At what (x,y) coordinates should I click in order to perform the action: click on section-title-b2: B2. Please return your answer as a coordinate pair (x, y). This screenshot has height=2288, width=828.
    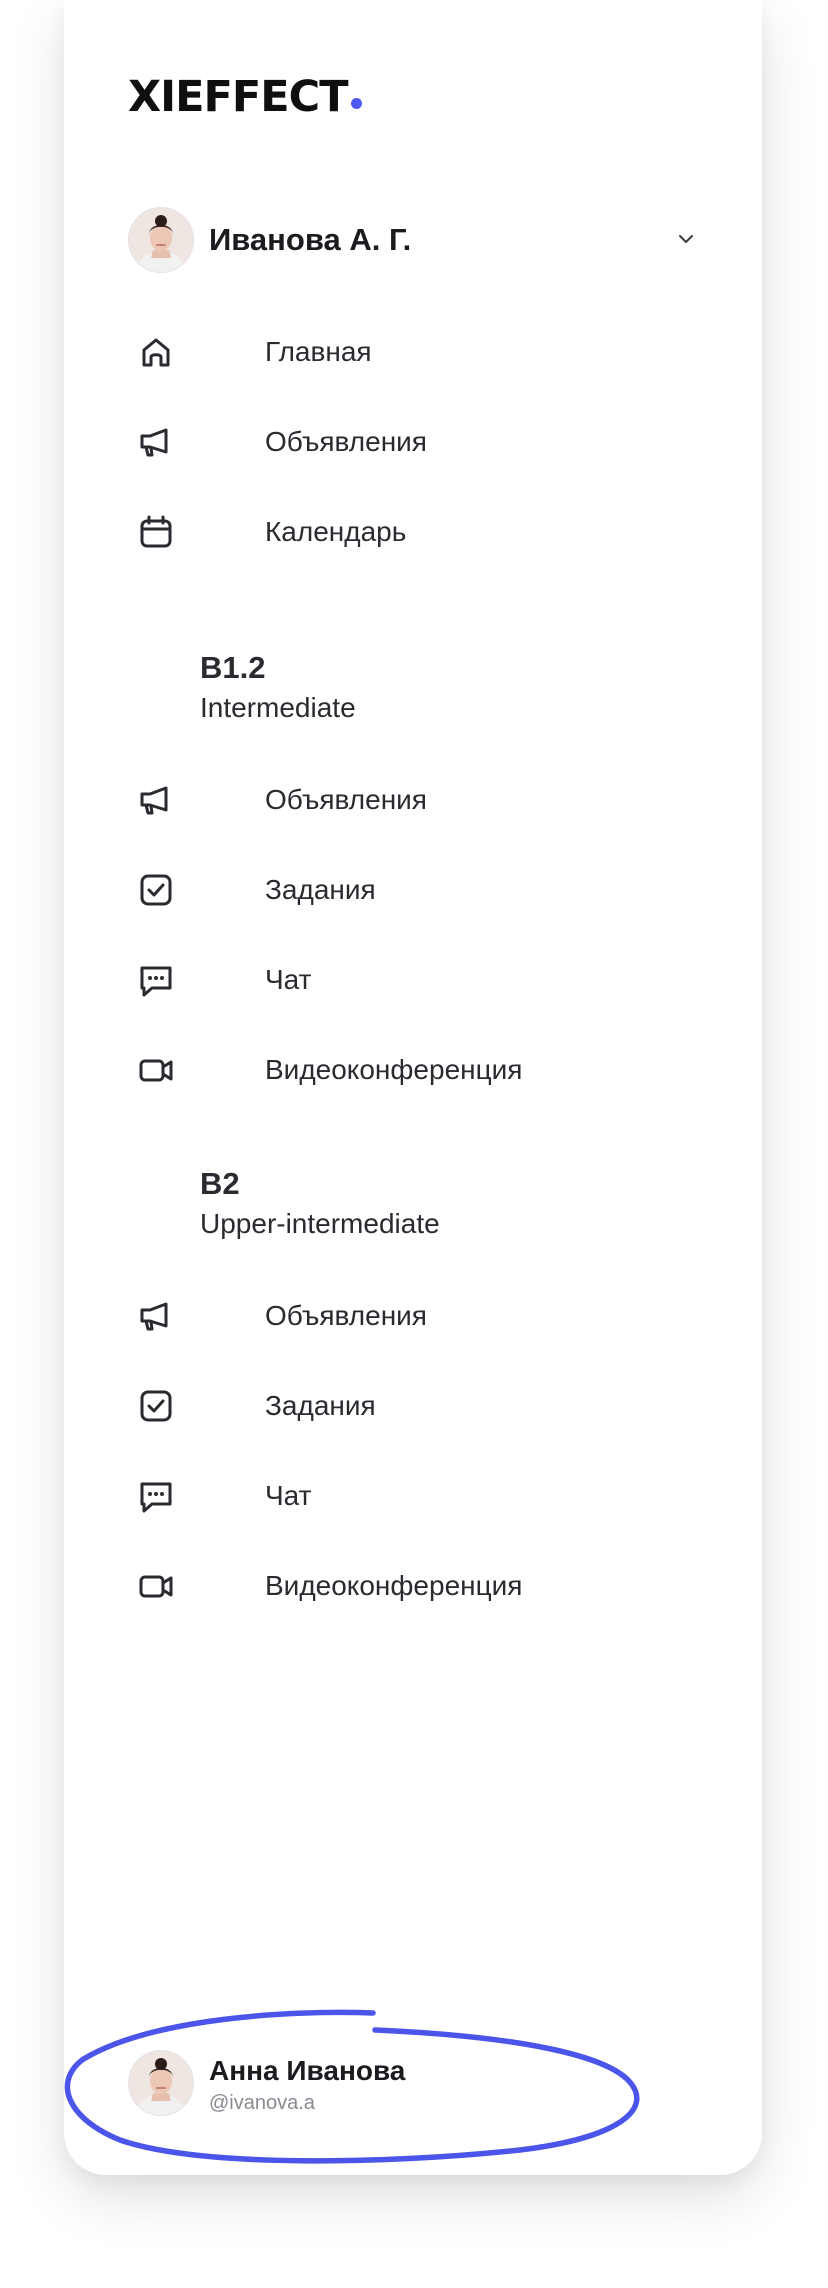
    Looking at the image, I should click on (220, 1183).